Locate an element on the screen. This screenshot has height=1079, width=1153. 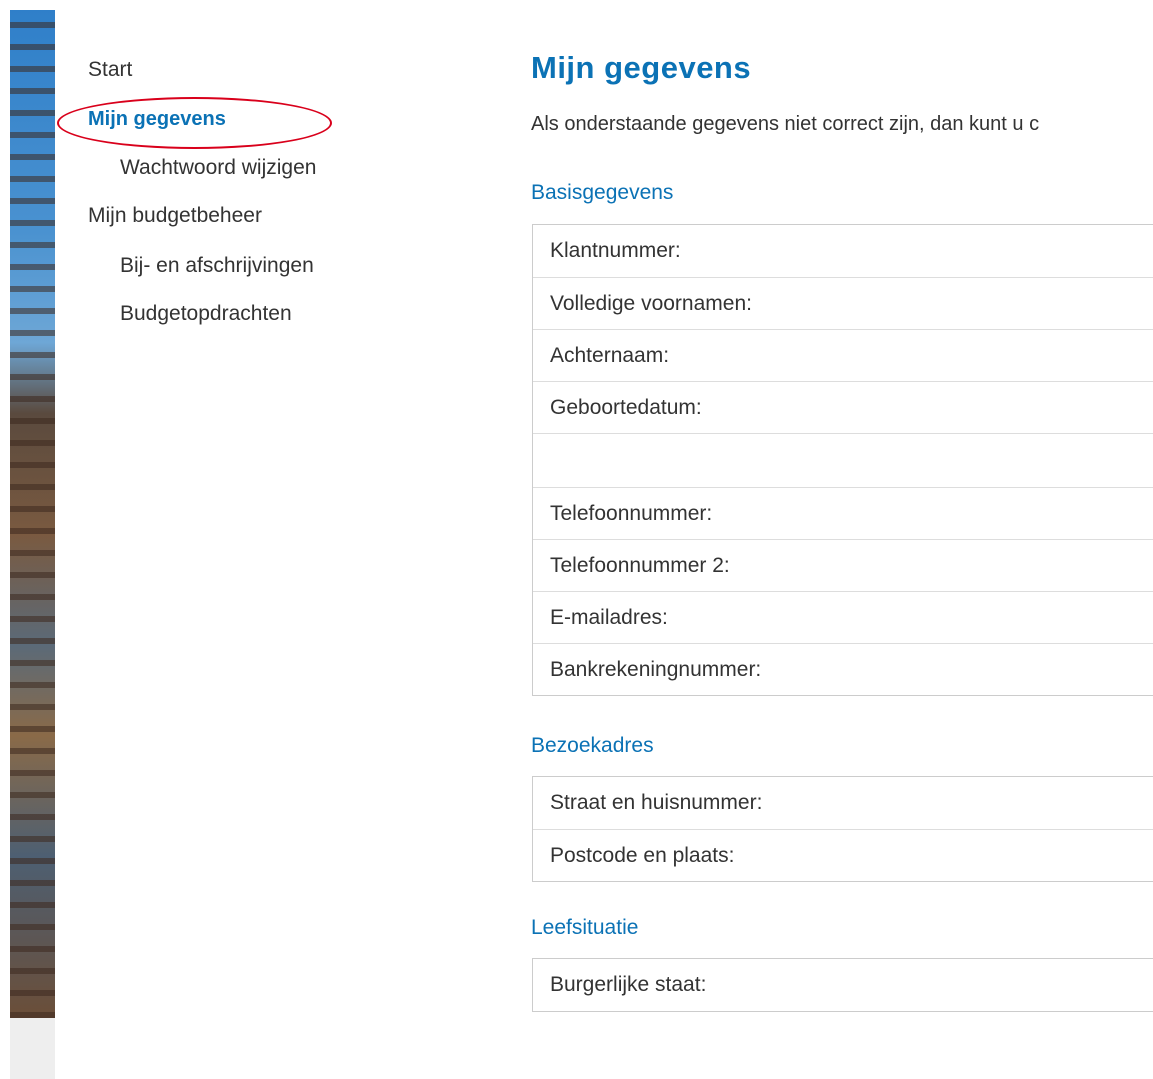
sidebar-item-wachtwoord-wijzigen: Wachtwoord wijzigen is located at coordinates (218, 168).